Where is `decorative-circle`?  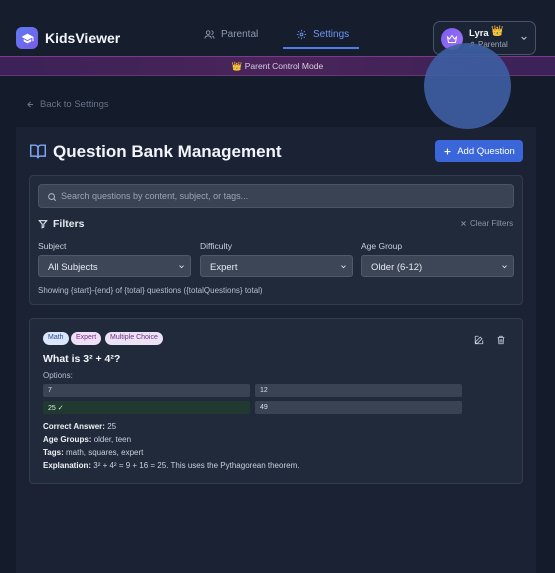
decorative-circle is located at coordinates (467, 86).